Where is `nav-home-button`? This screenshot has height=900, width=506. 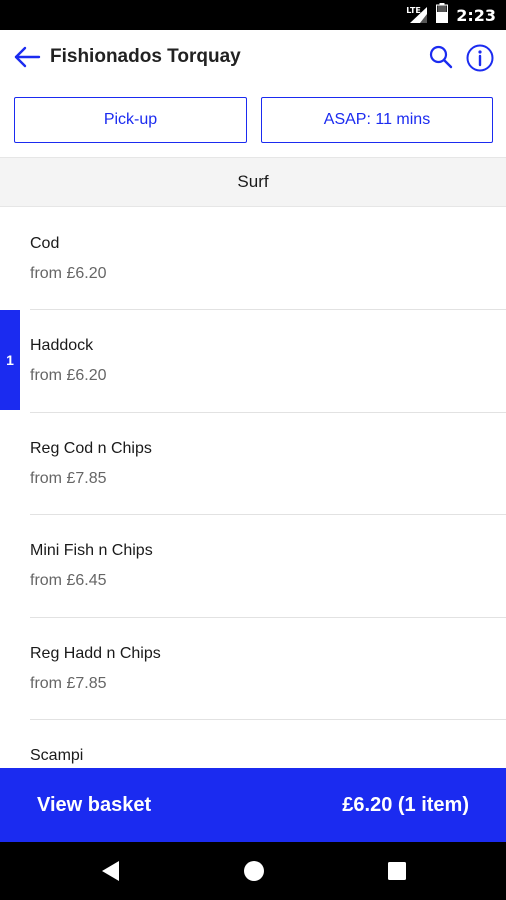
nav-home-button is located at coordinates (254, 871).